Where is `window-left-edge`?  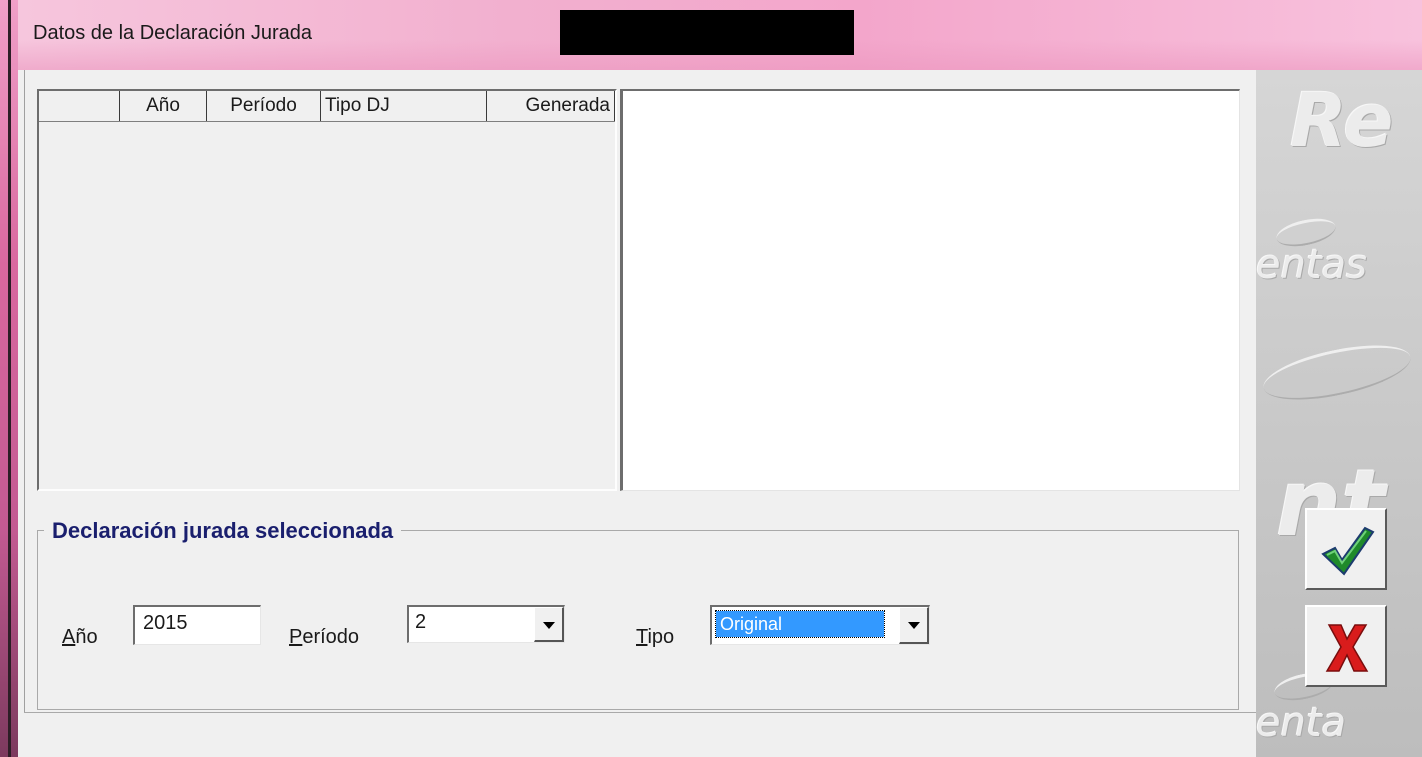
window-left-edge is located at coordinates (9, 378).